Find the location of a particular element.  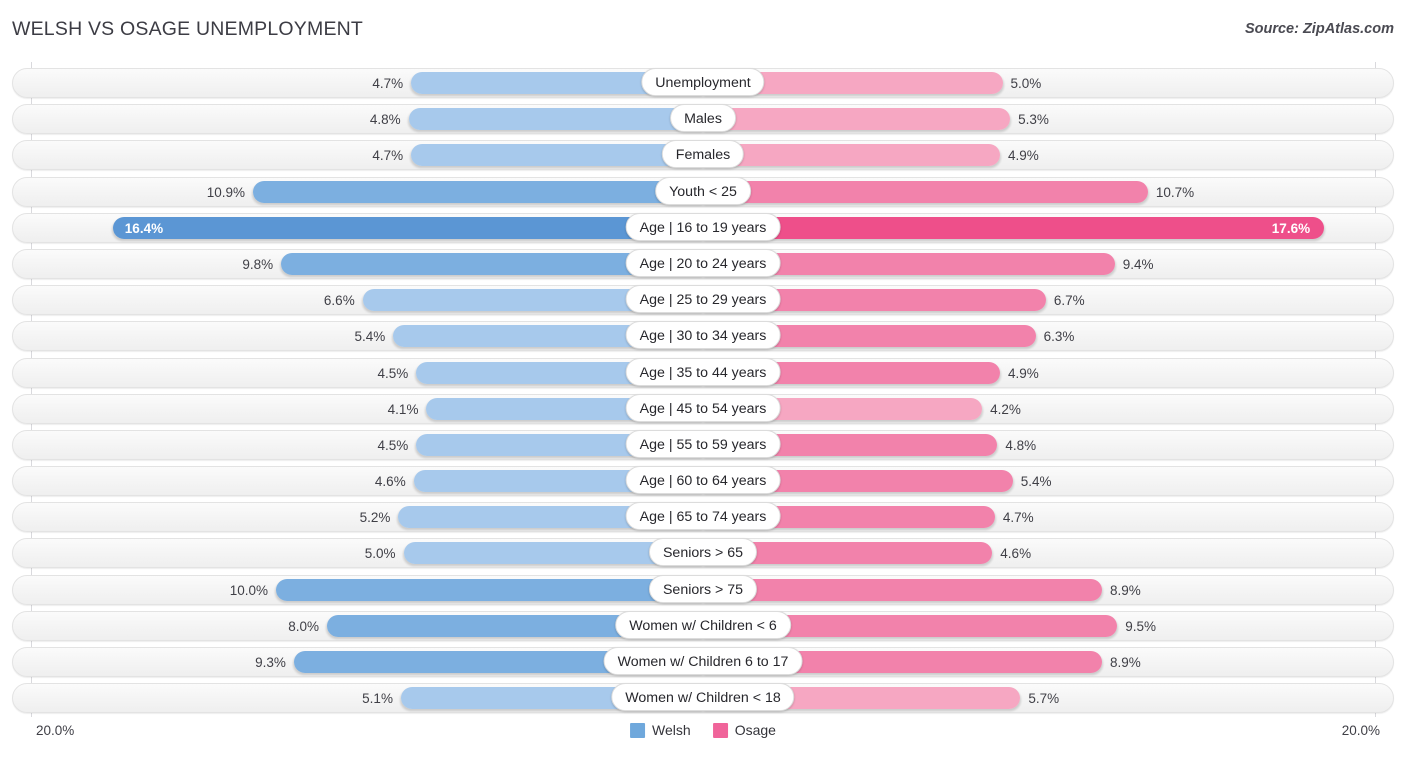

legend-item: Osage is located at coordinates (744, 730).